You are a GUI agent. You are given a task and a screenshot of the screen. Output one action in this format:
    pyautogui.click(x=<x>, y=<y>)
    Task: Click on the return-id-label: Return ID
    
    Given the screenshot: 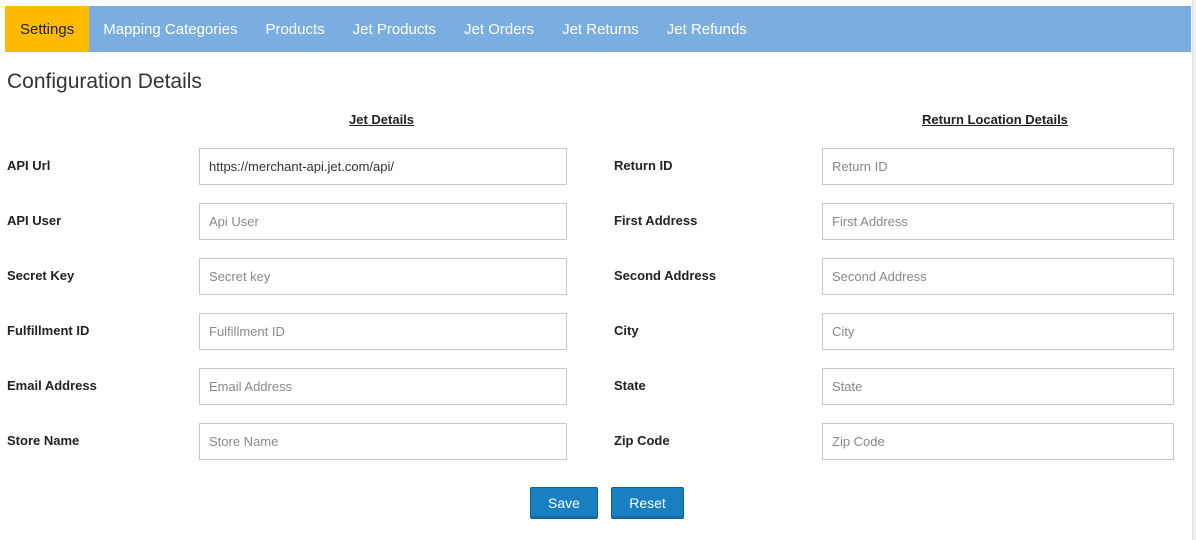 What is the action you would take?
    pyautogui.click(x=643, y=165)
    